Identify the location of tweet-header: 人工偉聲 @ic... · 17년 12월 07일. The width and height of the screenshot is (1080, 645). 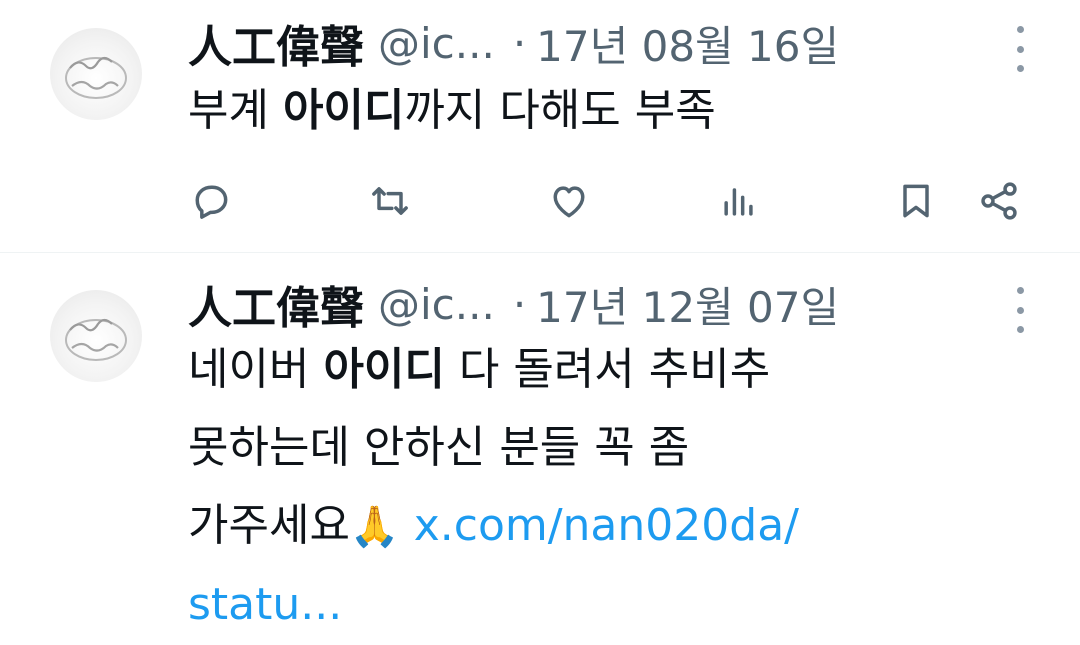
(598, 304).